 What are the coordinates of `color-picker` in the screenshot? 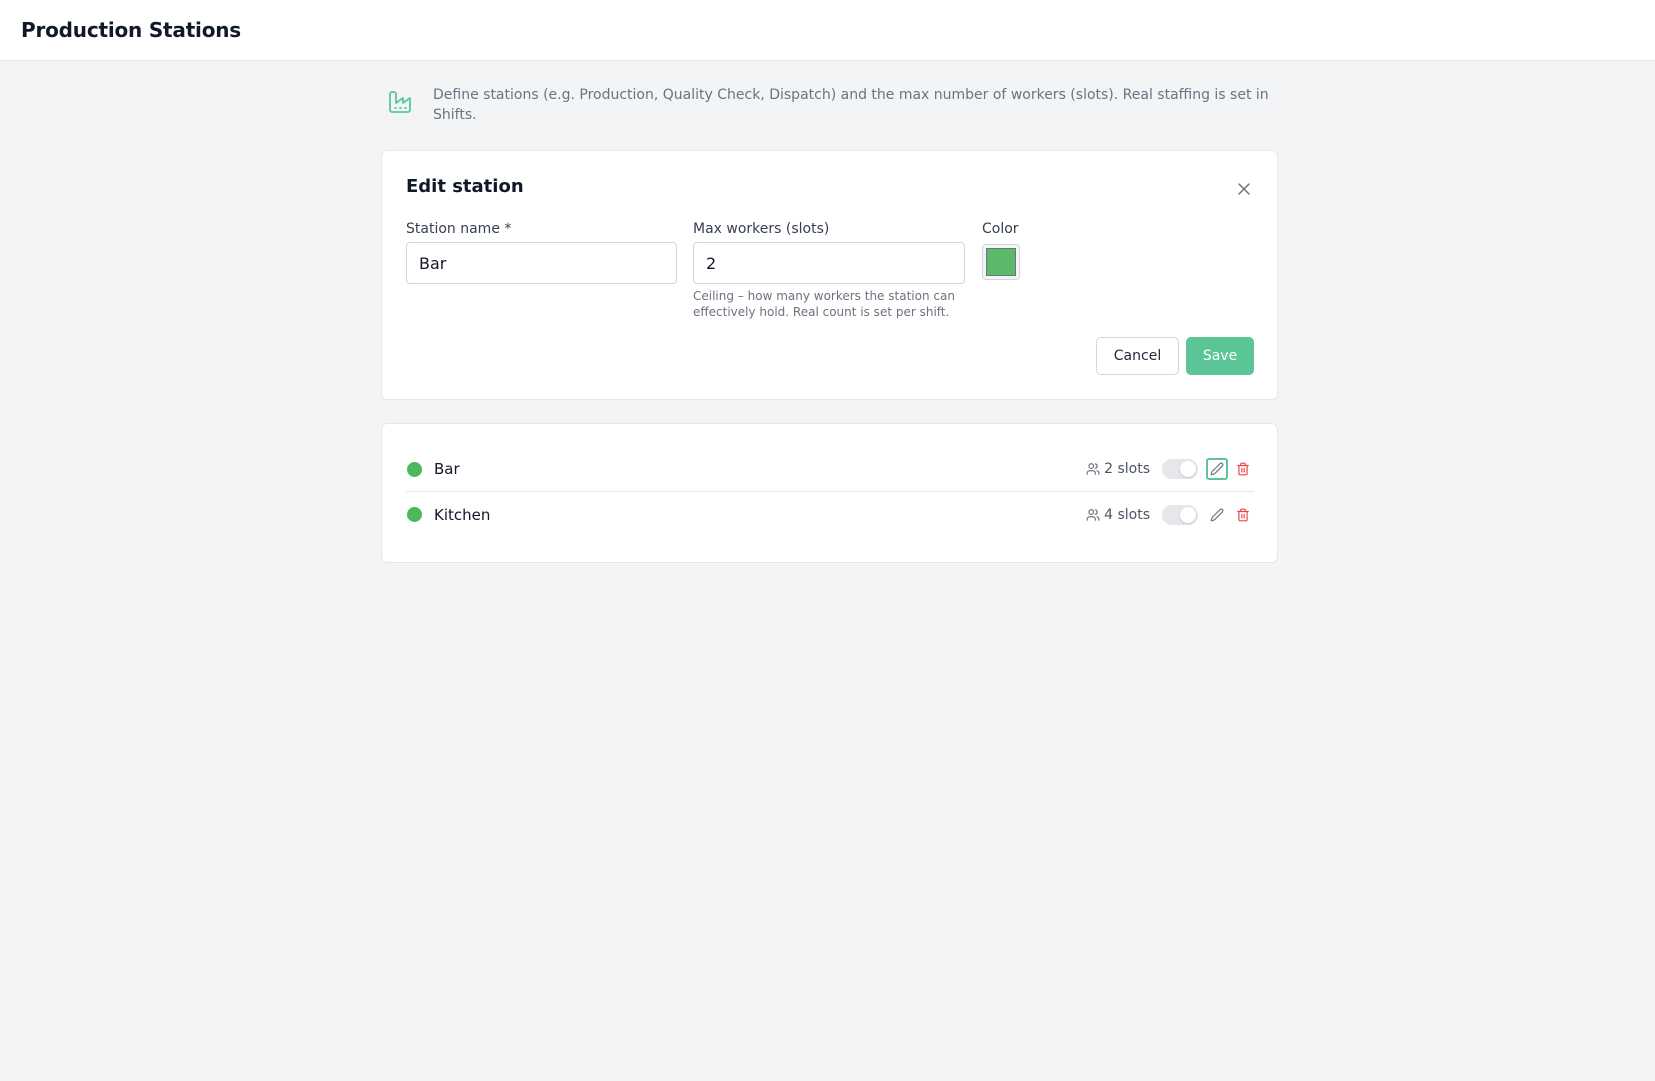 It's located at (1001, 262).